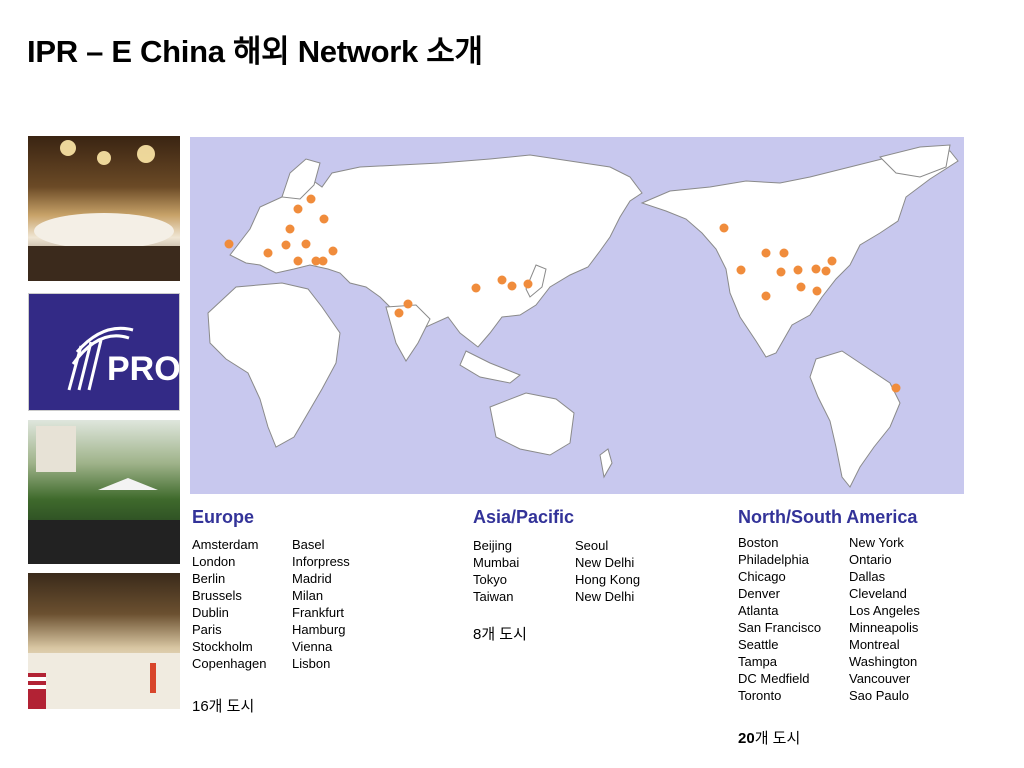 This screenshot has width=1024, height=768. I want to click on city-label: Seattle, so click(758, 644).